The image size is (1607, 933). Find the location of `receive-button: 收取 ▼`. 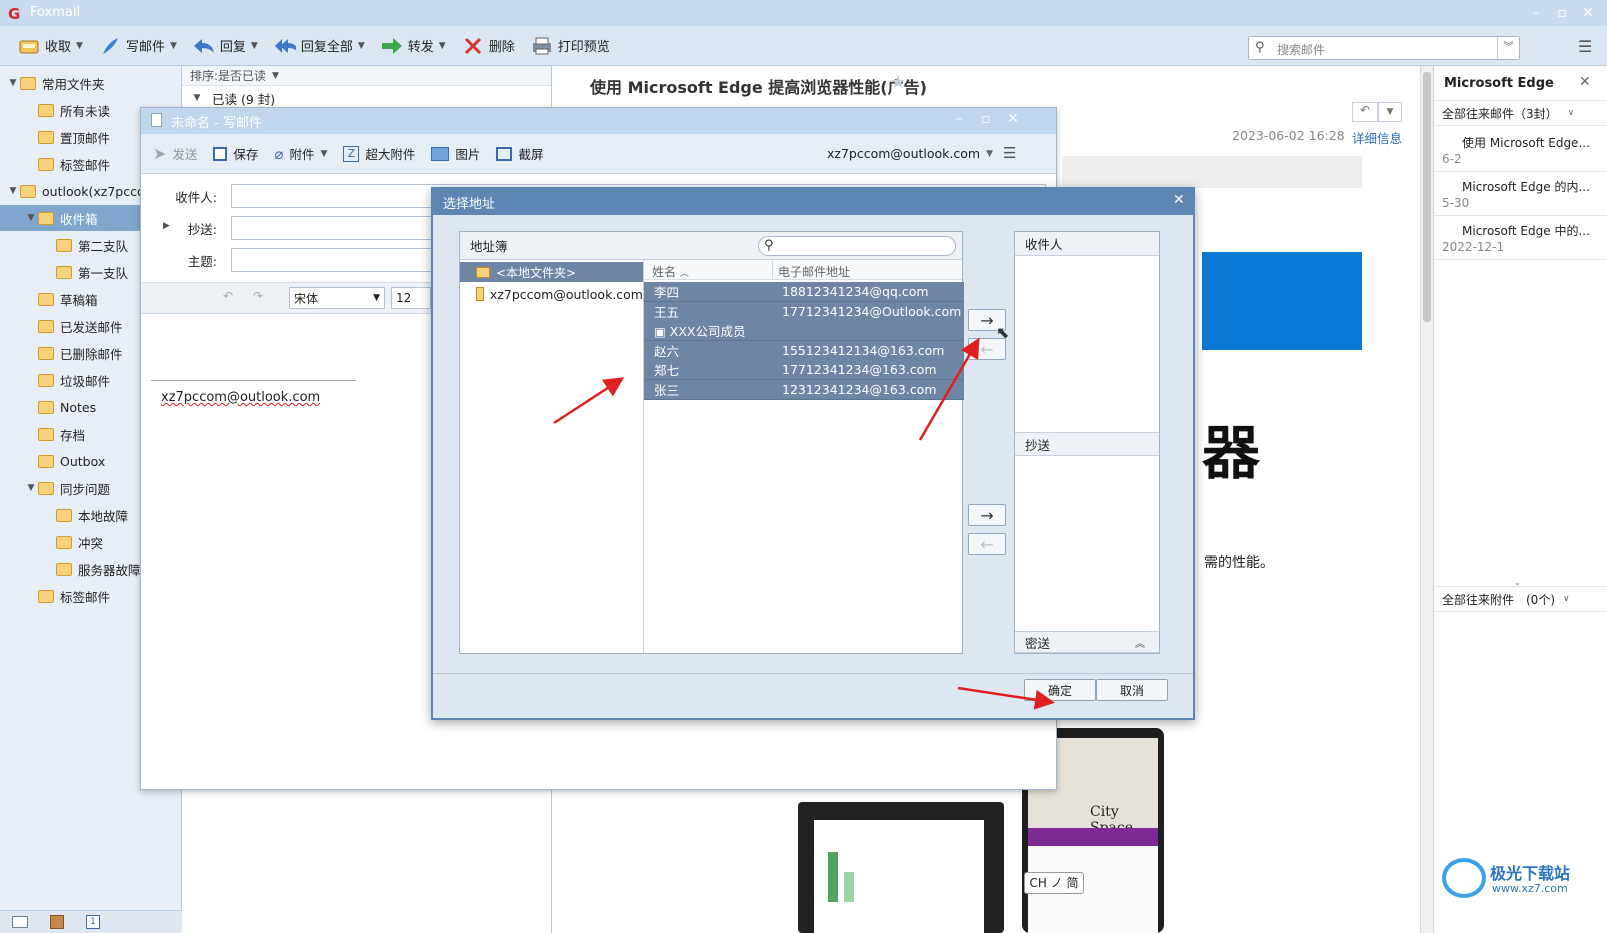

receive-button: 收取 ▼ is located at coordinates (50, 46).